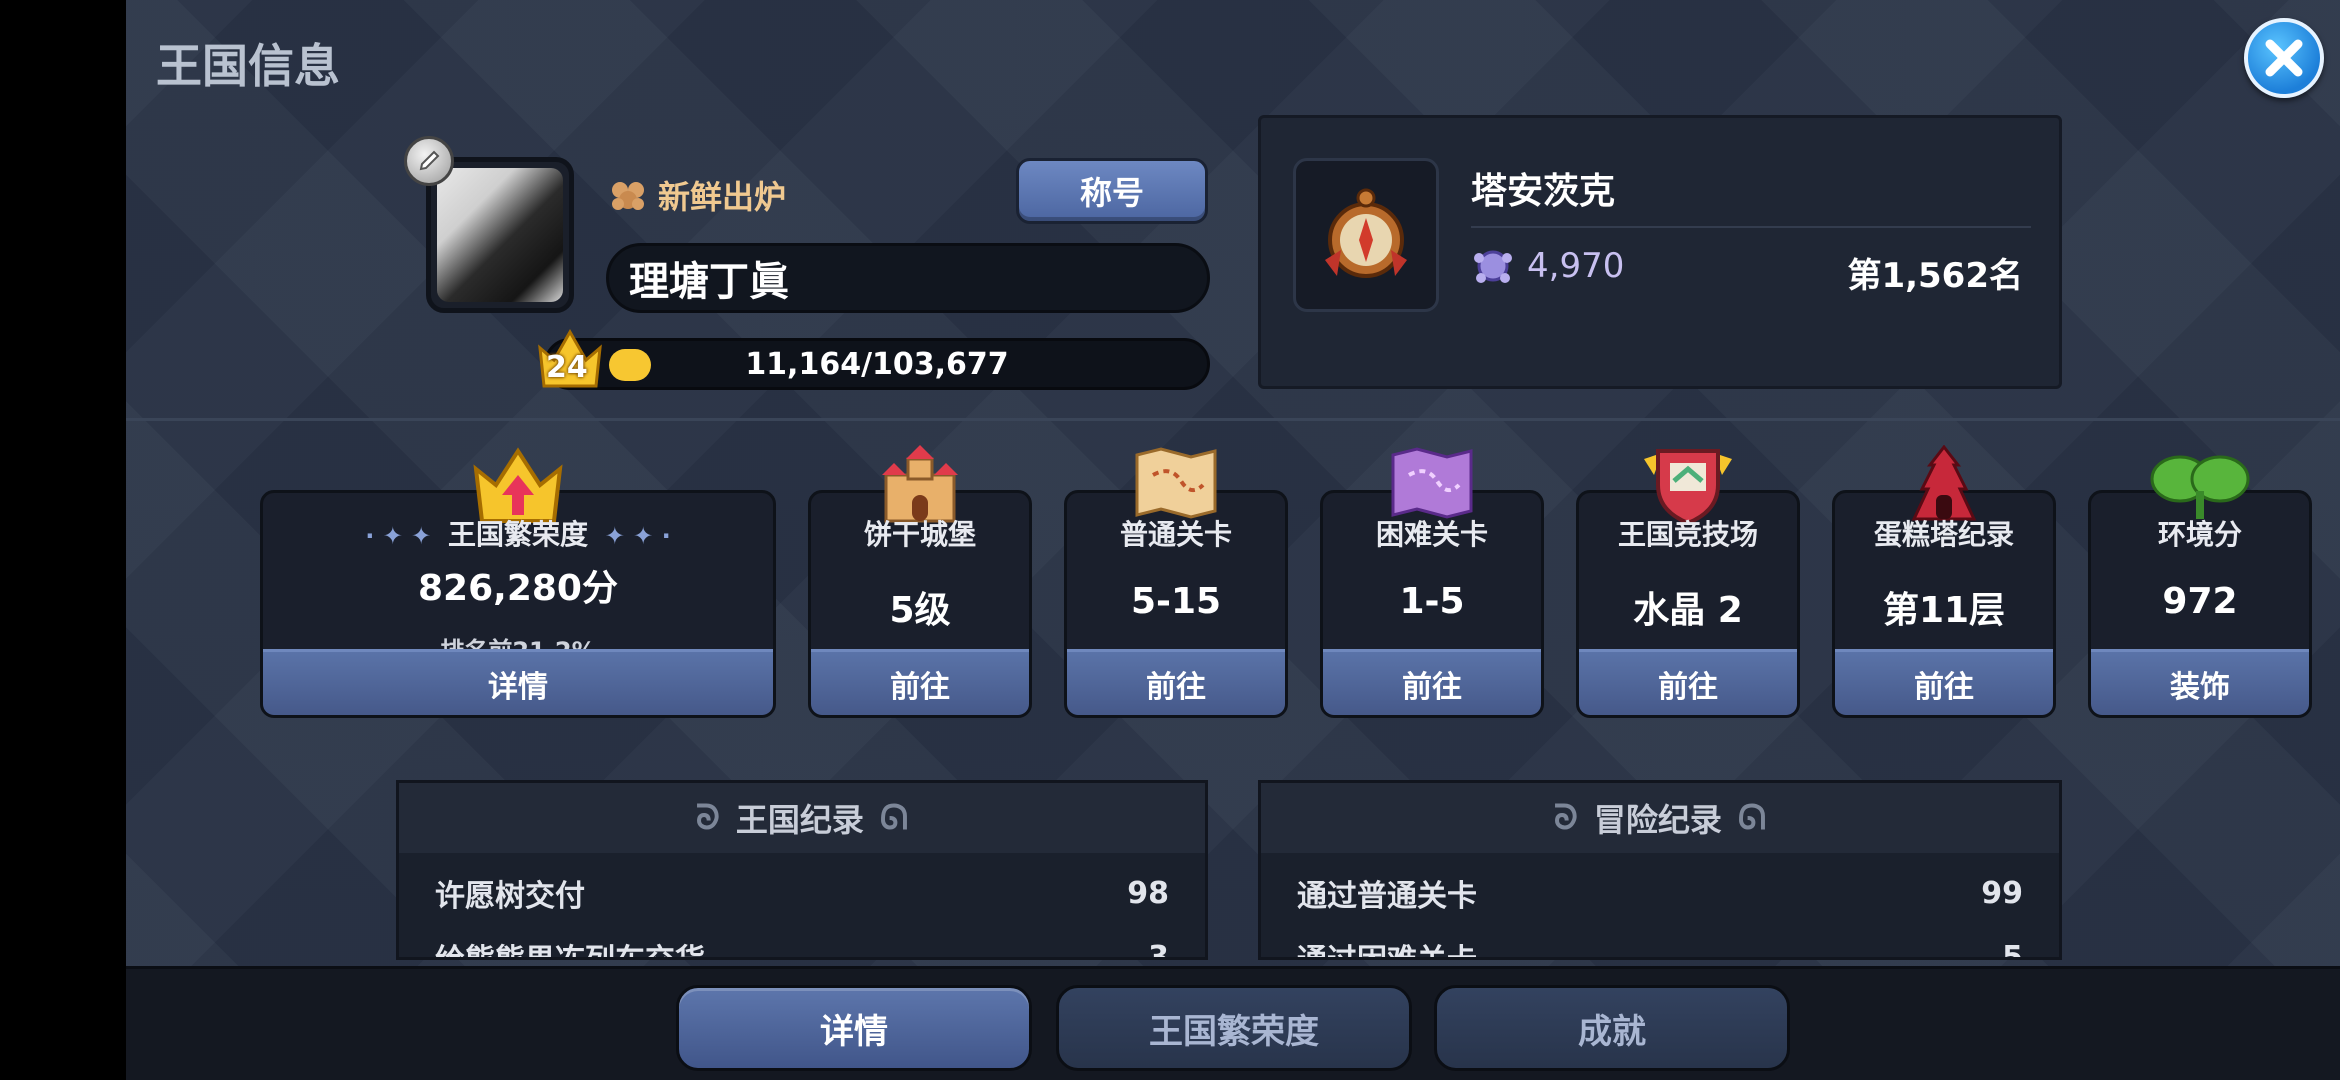 Image resolution: width=2340 pixels, height=1080 pixels. What do you see at coordinates (709, 282) in the screenshot?
I see `player-name: 理塘丁眞` at bounding box center [709, 282].